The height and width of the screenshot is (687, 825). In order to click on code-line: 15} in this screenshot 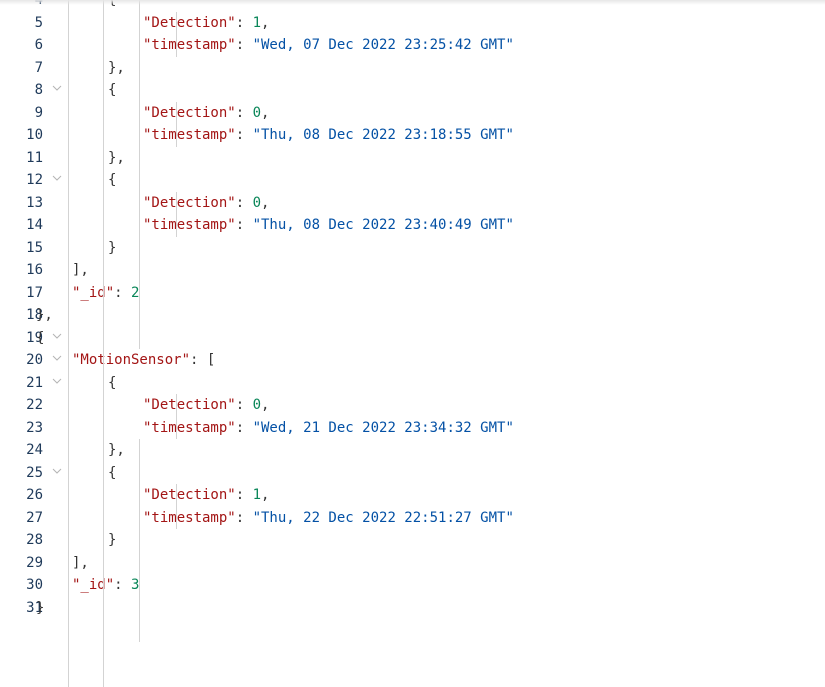, I will do `click(412, 248)`.